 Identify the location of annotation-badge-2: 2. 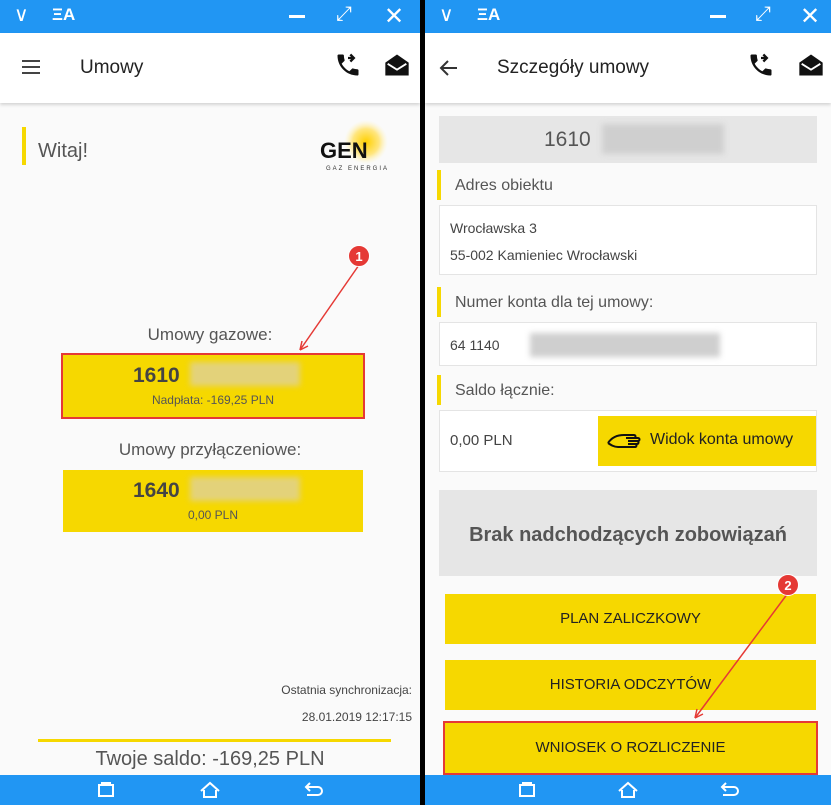
(788, 585).